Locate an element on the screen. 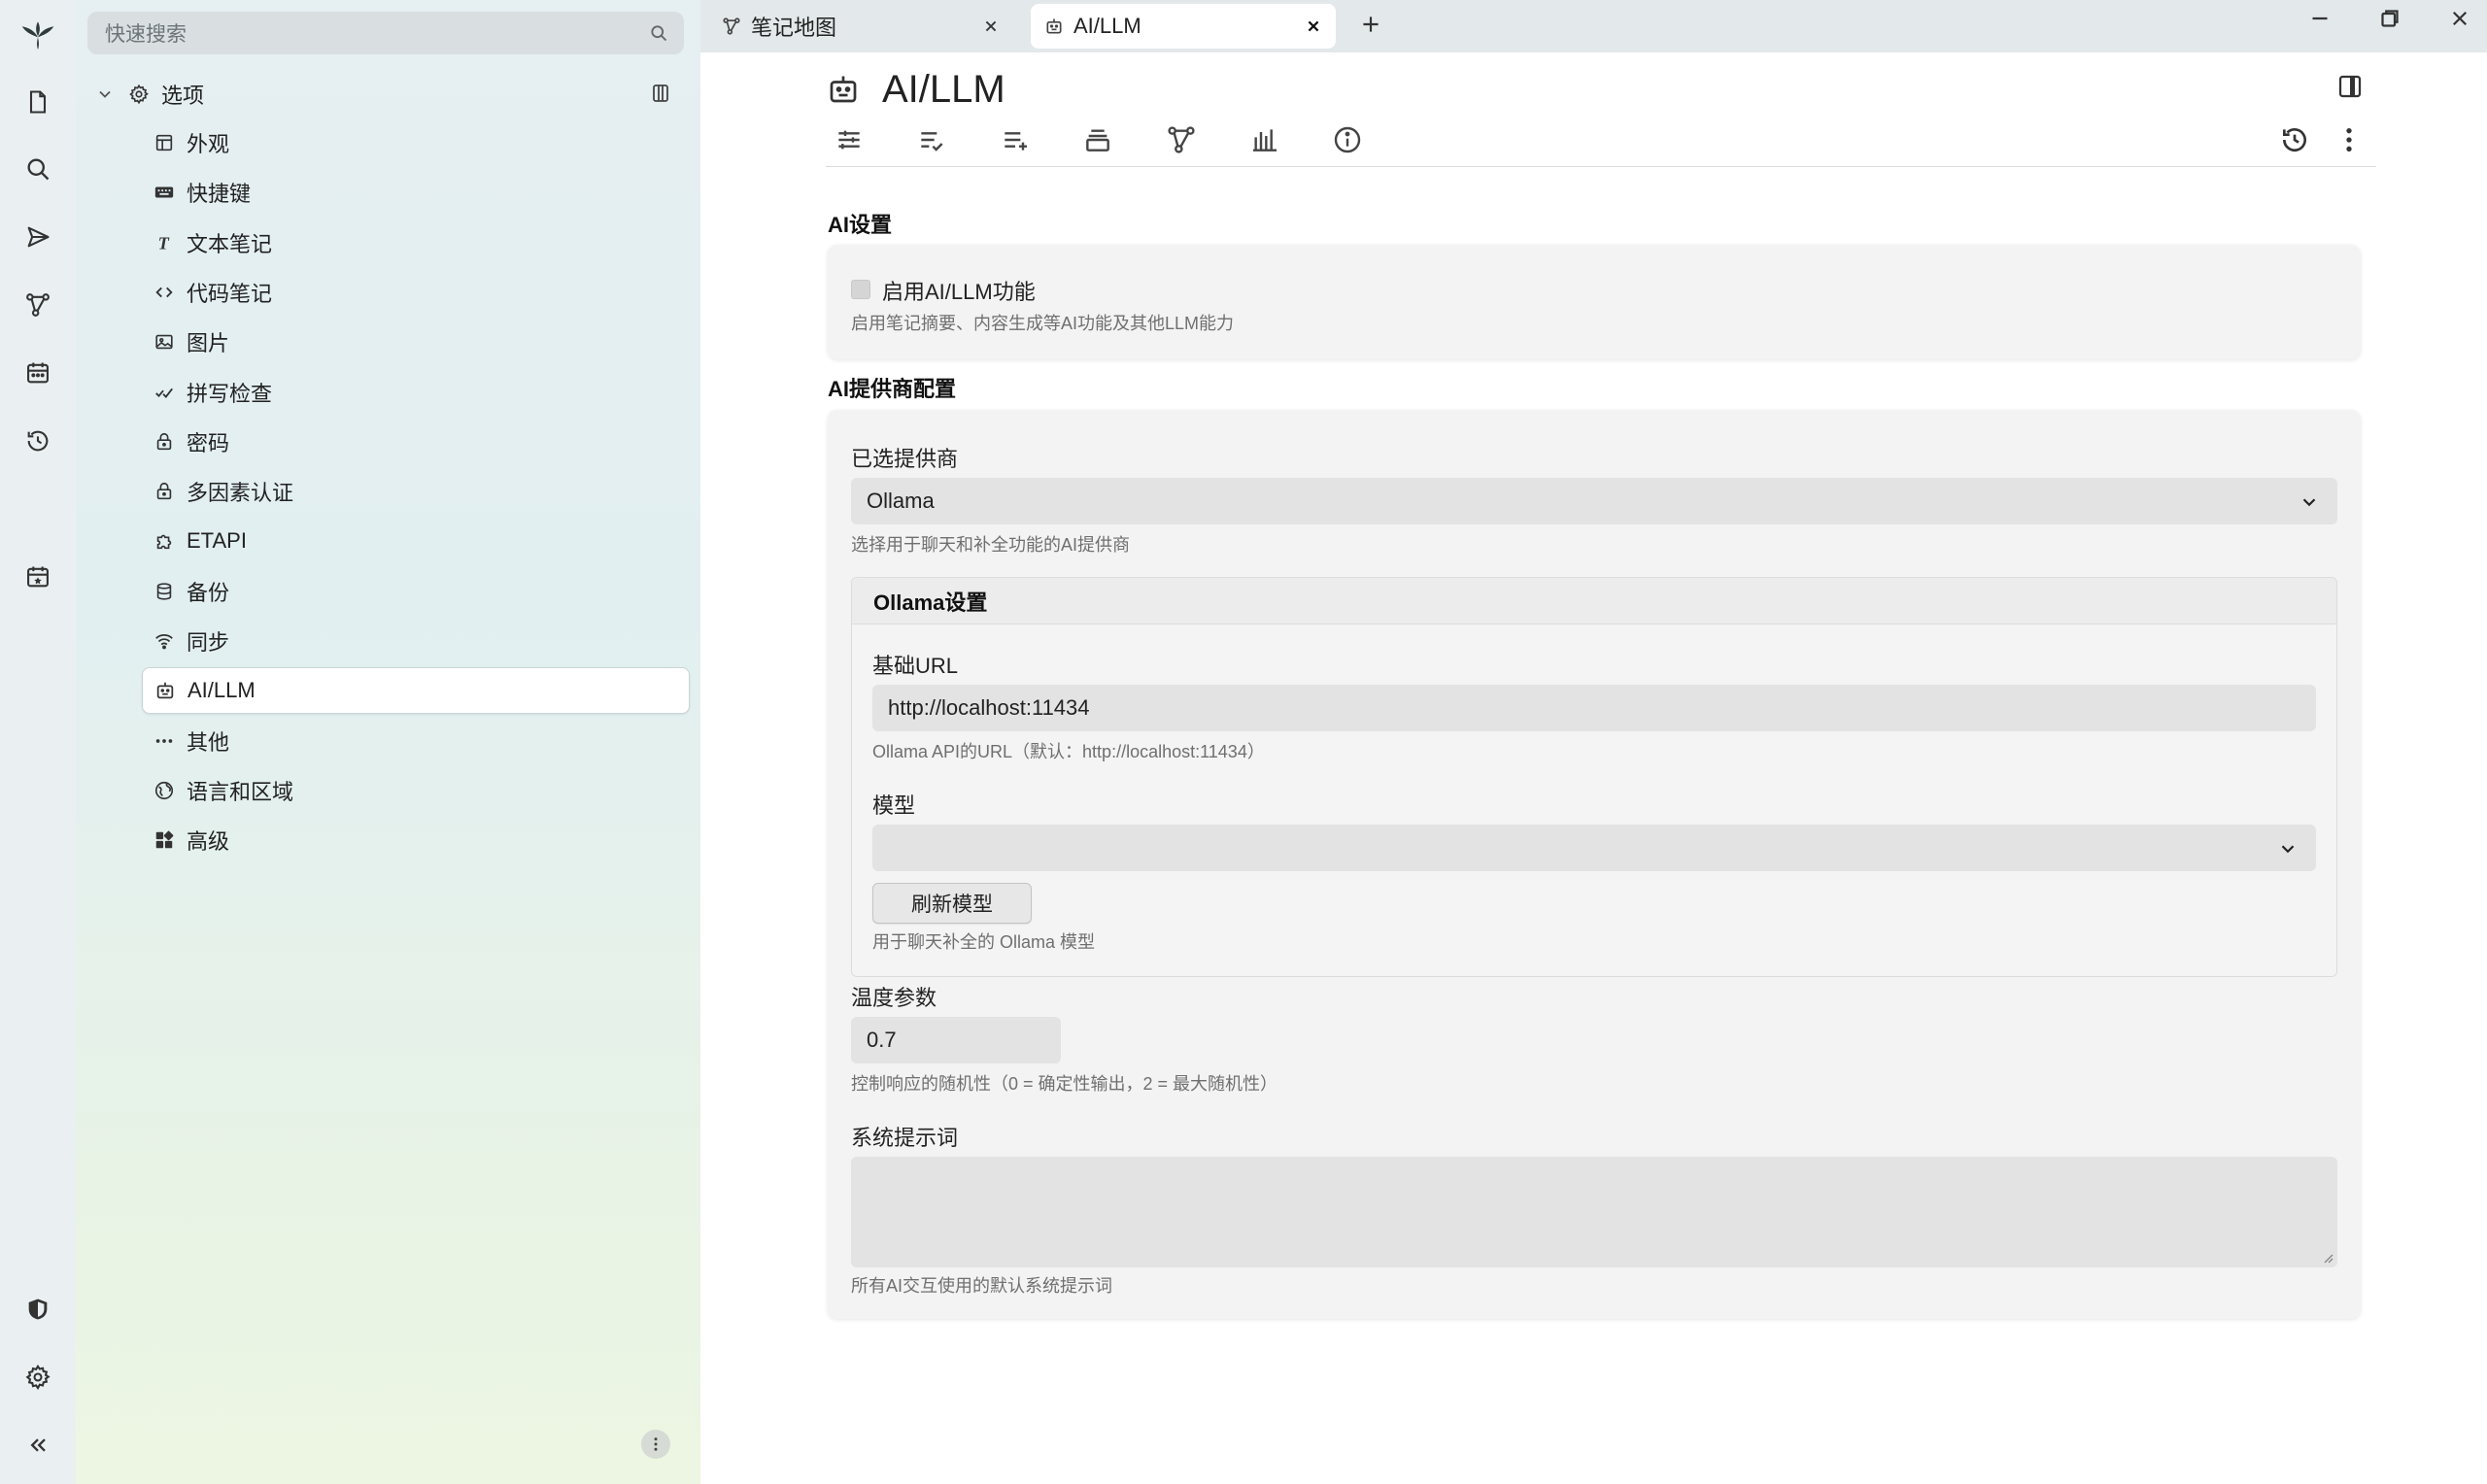 Image resolution: width=2487 pixels, height=1484 pixels. sidebar-item-inner: ETAPI is located at coordinates (416, 541).